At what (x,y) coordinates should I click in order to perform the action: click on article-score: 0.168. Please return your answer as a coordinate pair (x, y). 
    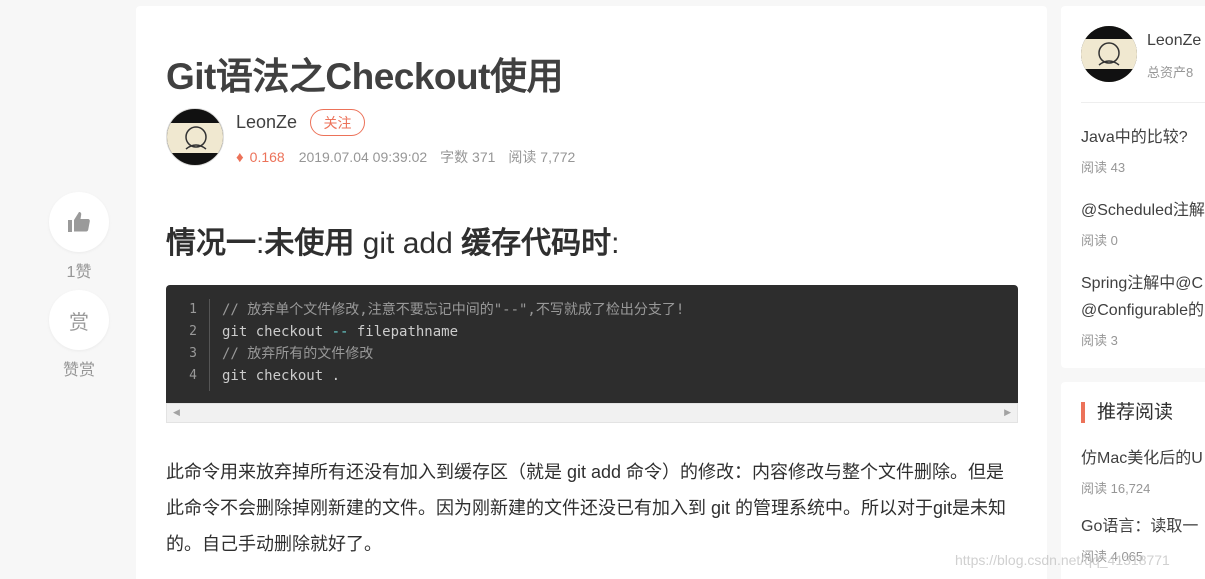
    Looking at the image, I should click on (267, 157).